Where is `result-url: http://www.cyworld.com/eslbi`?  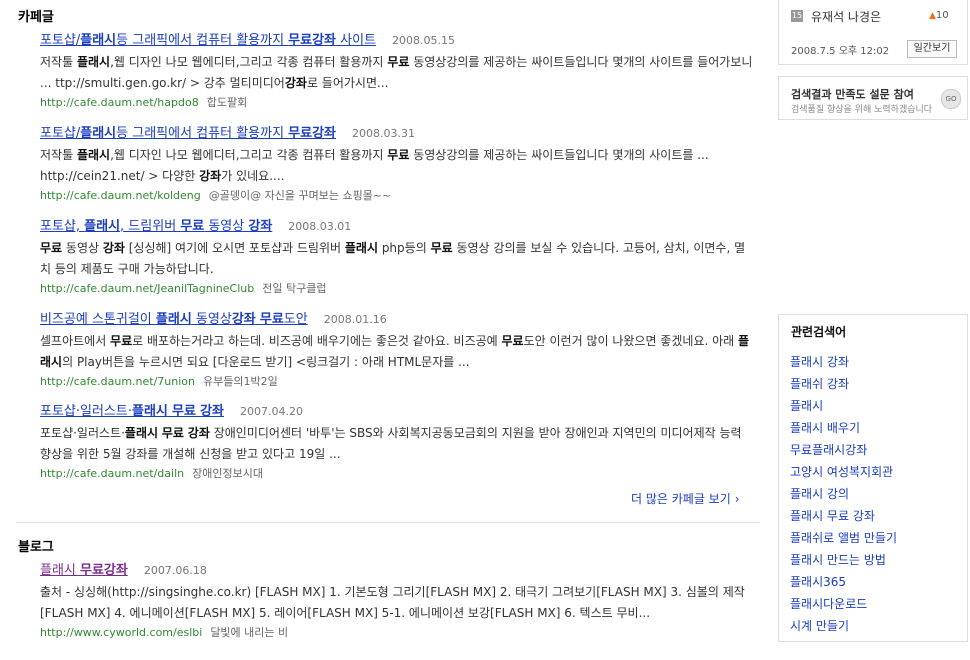
result-url: http://www.cyworld.com/eslbi is located at coordinates (121, 632).